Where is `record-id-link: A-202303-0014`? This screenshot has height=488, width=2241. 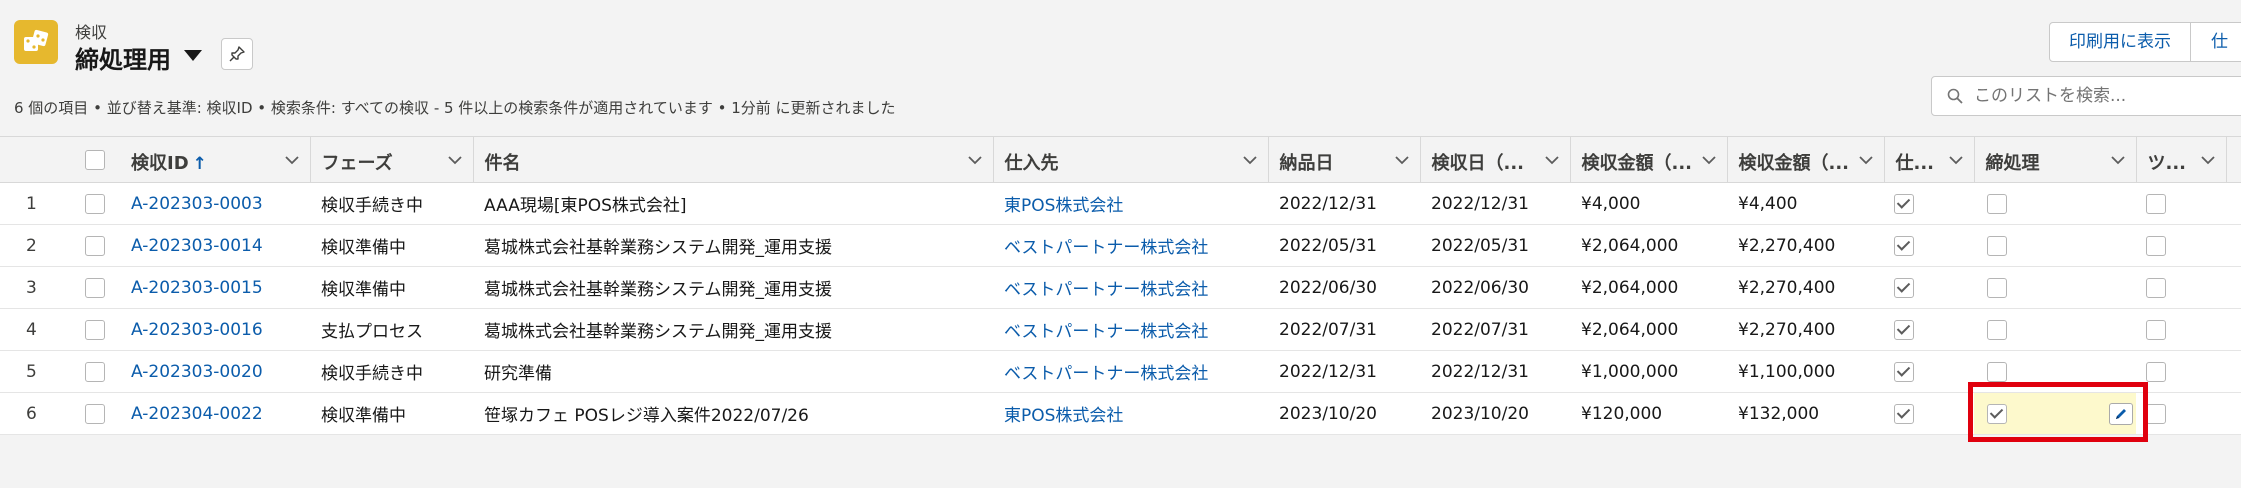 record-id-link: A-202303-0014 is located at coordinates (197, 246).